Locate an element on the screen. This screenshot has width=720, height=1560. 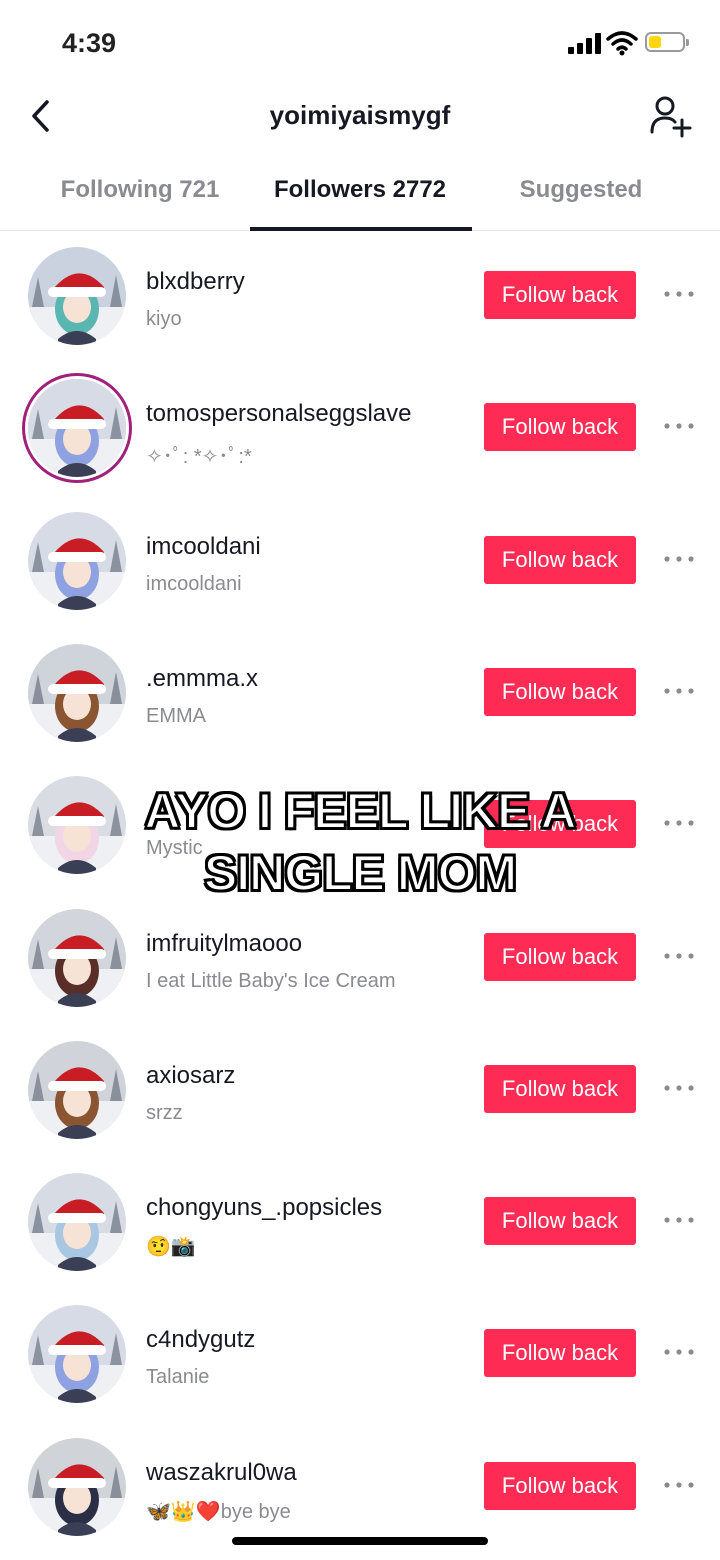
battery-icon is located at coordinates (667, 42).